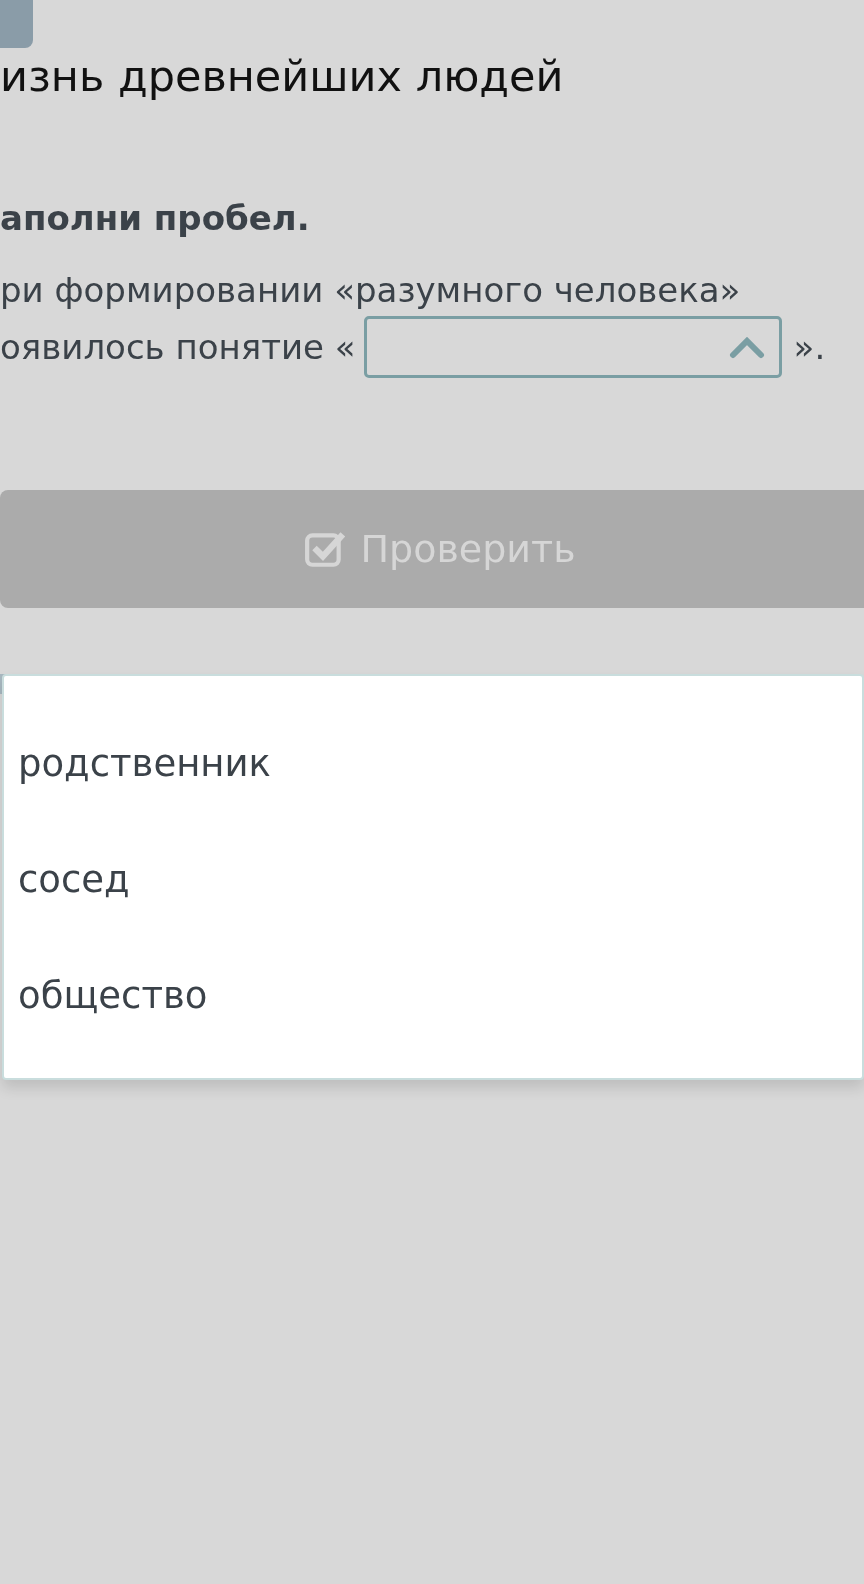 The width and height of the screenshot is (864, 1584). I want to click on dropdown-option: родственник, so click(433, 764).